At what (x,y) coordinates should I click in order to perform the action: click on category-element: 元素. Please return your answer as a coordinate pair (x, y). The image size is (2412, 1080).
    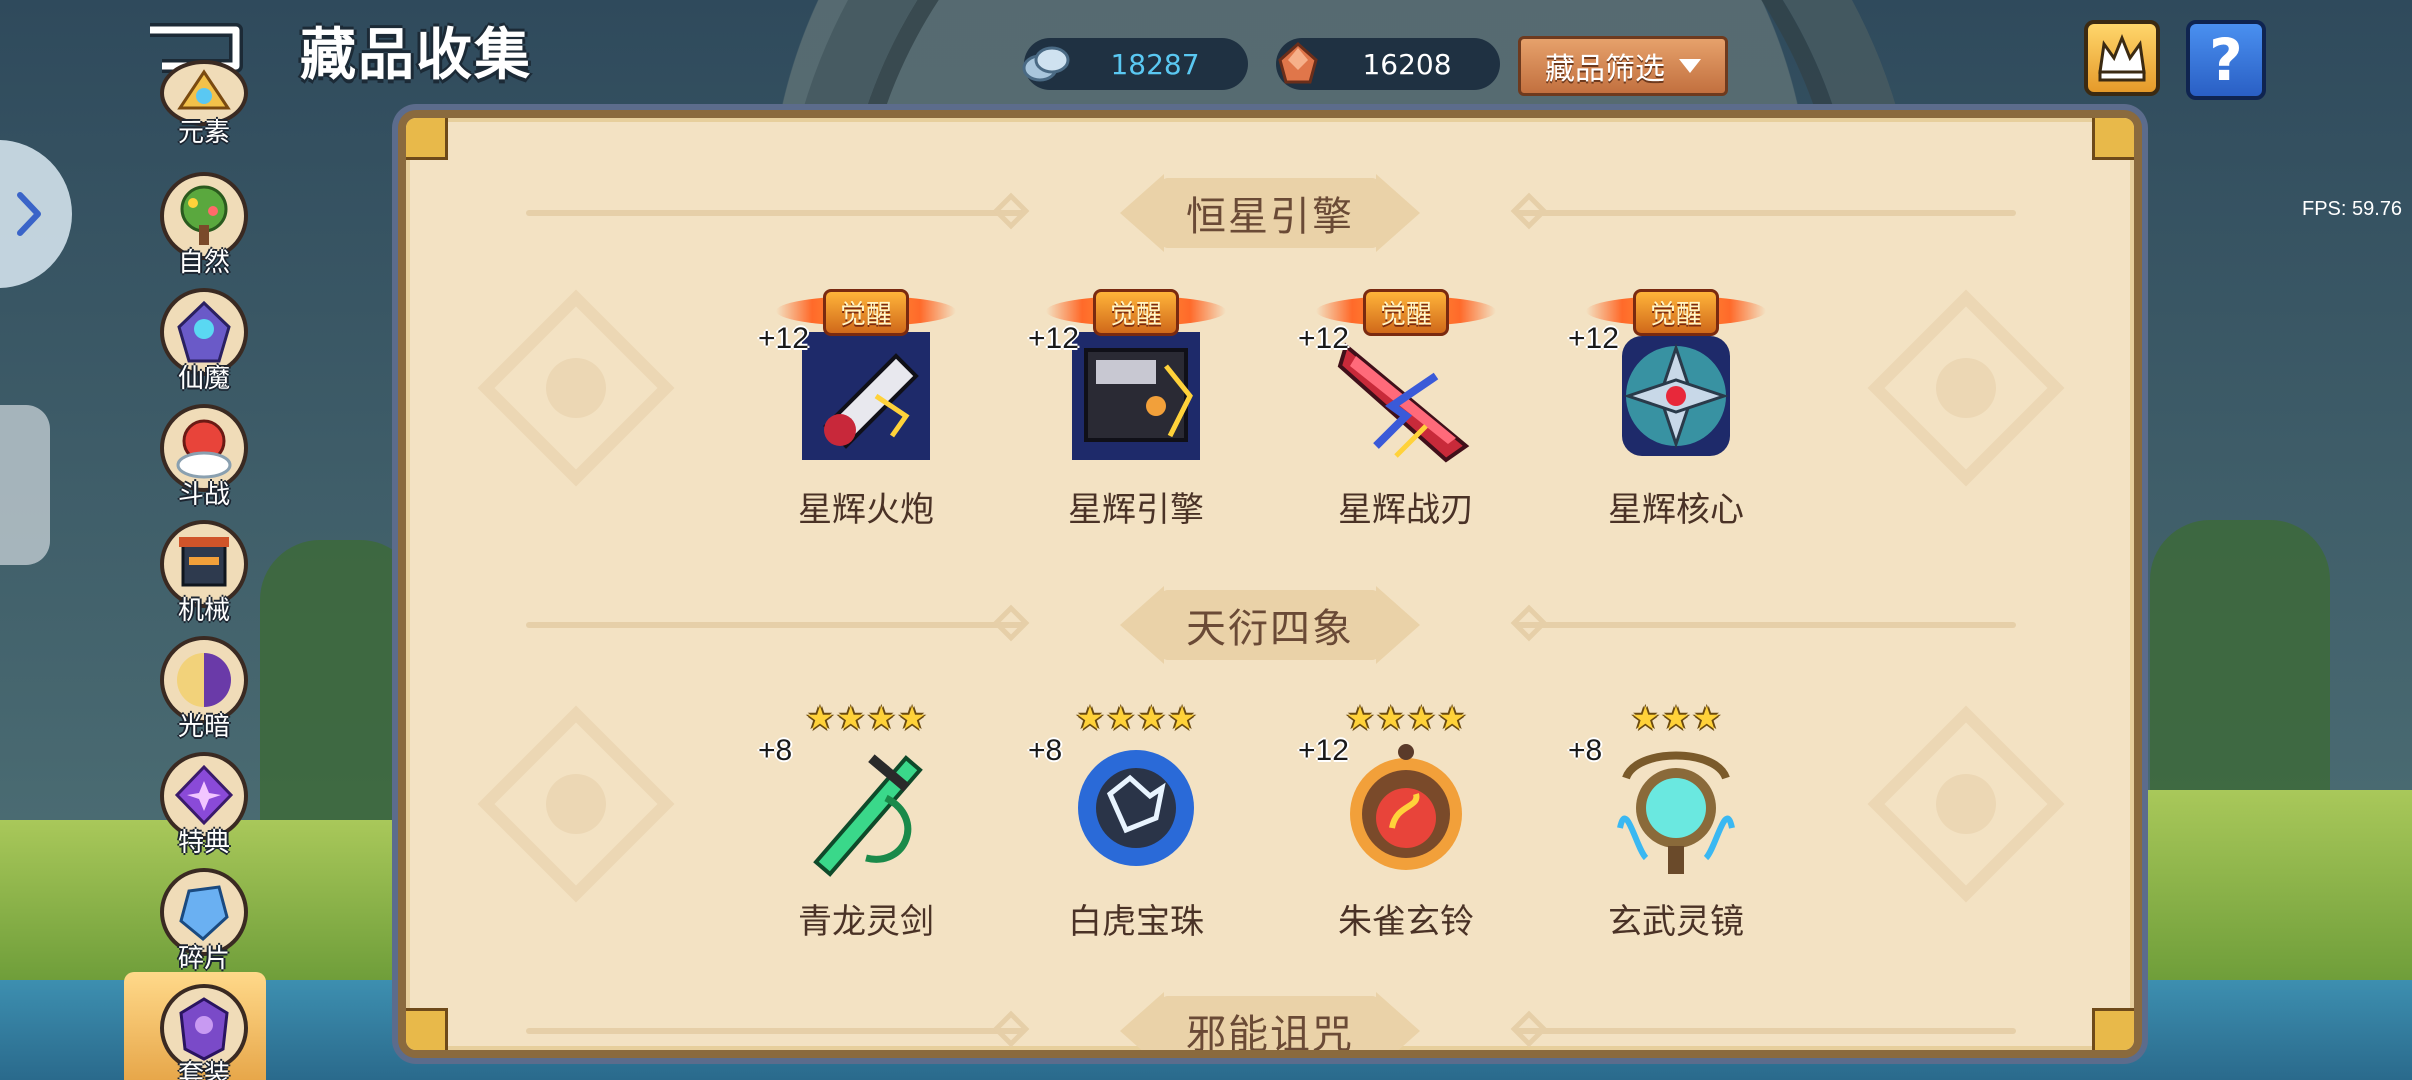
    Looking at the image, I should click on (204, 105).